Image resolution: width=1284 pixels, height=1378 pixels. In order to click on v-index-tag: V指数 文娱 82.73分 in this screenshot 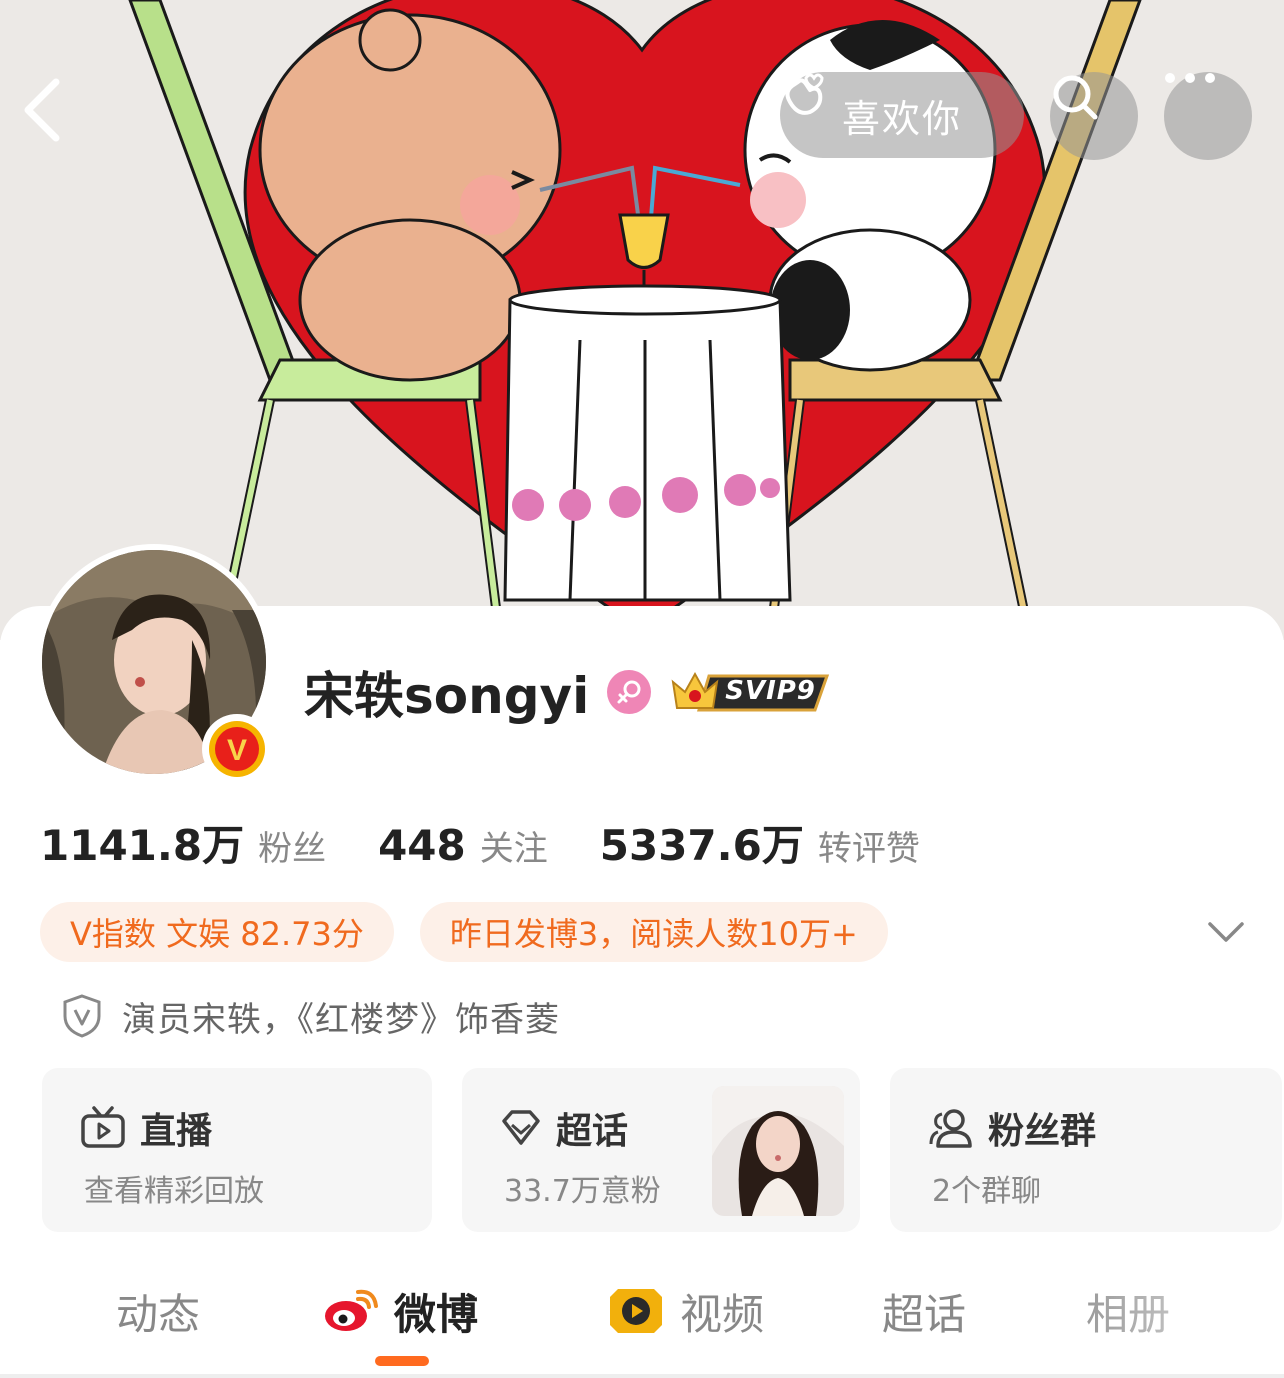, I will do `click(217, 932)`.